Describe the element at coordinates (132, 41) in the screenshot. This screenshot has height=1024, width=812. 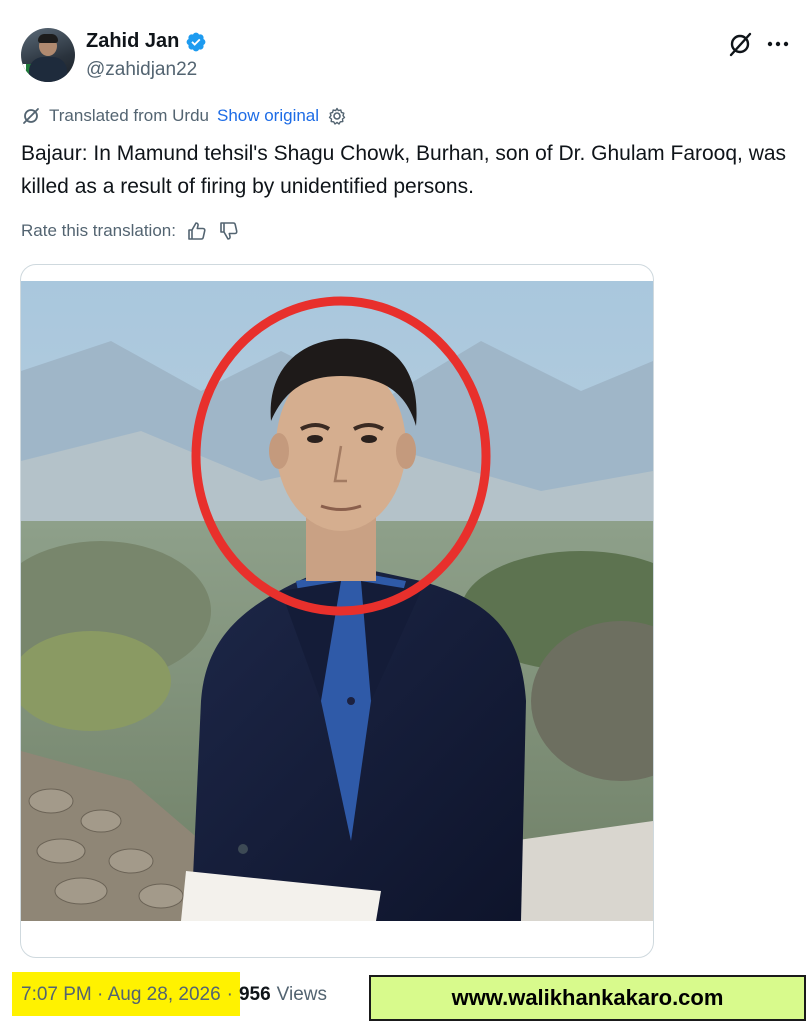
I see `author-display-name: Zahid Jan` at that location.